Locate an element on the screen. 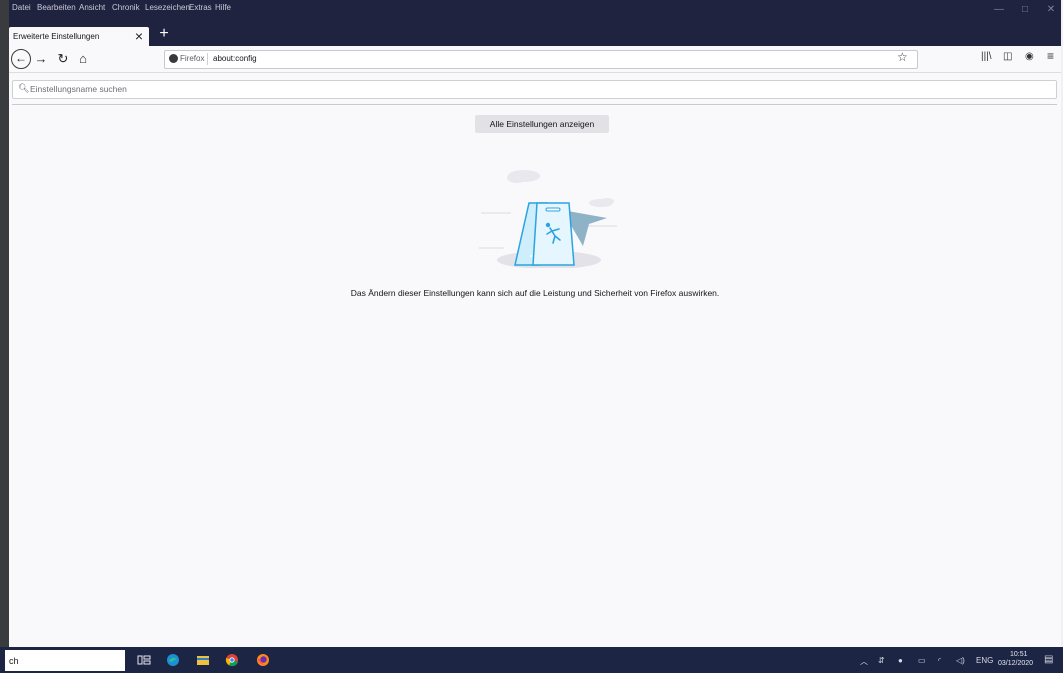  account-icon: ◉ is located at coordinates (1029, 56).